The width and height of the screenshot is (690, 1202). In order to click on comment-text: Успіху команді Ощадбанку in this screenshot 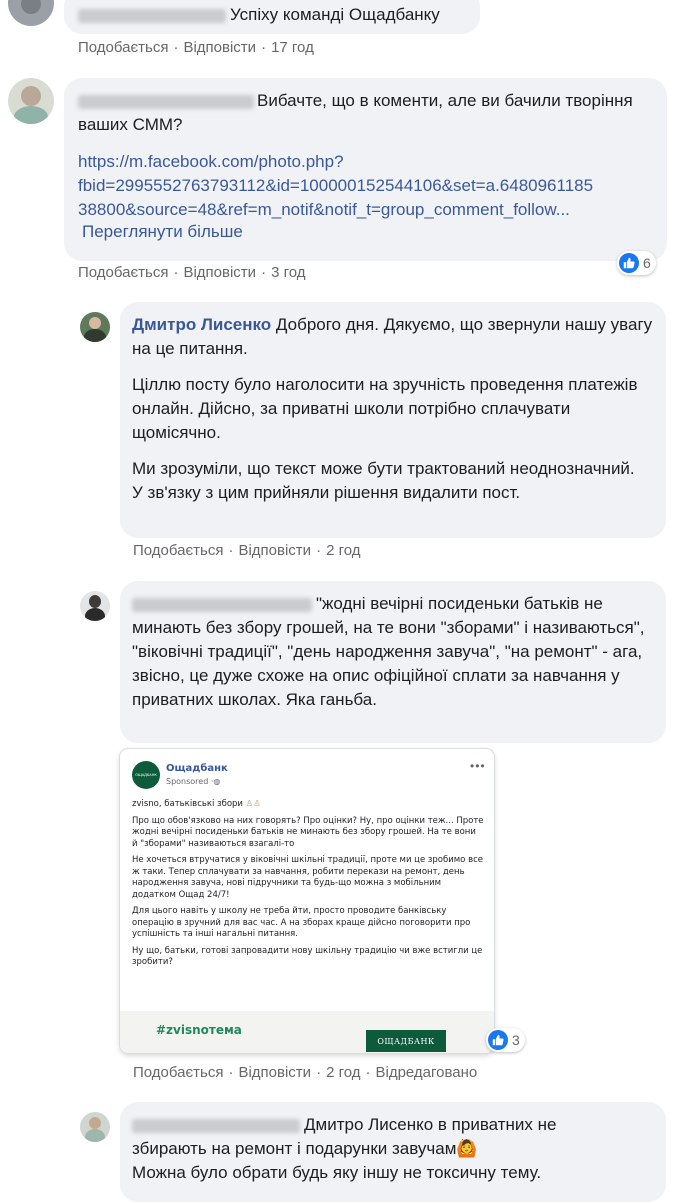, I will do `click(335, 14)`.